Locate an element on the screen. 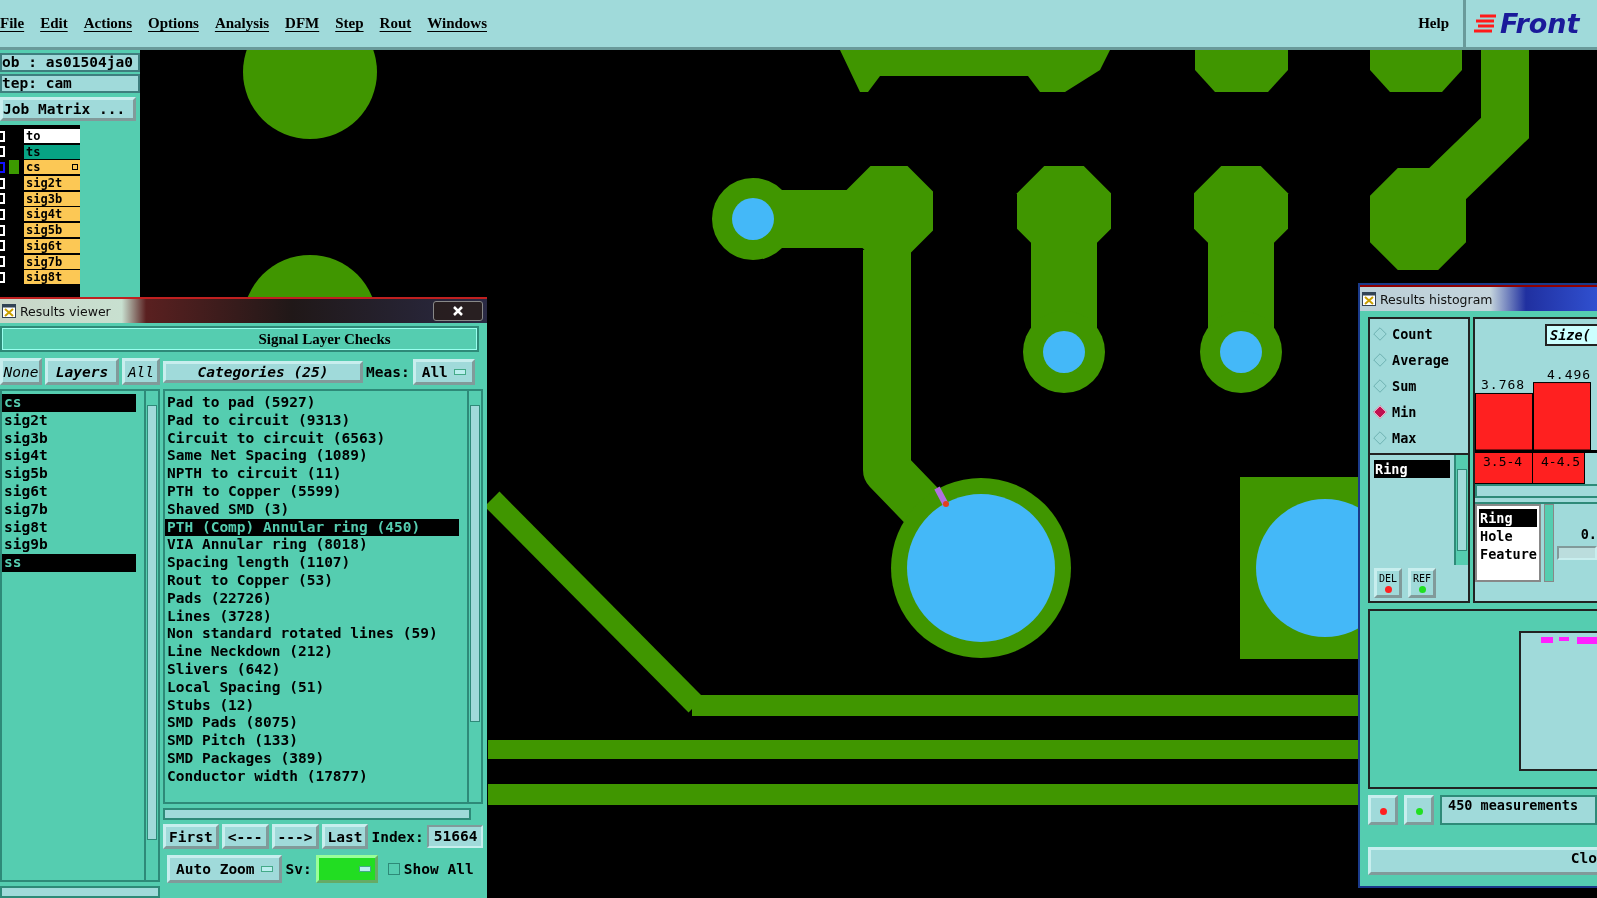 This screenshot has height=898, width=1597. meas-dropdown: All is located at coordinates (443, 371).